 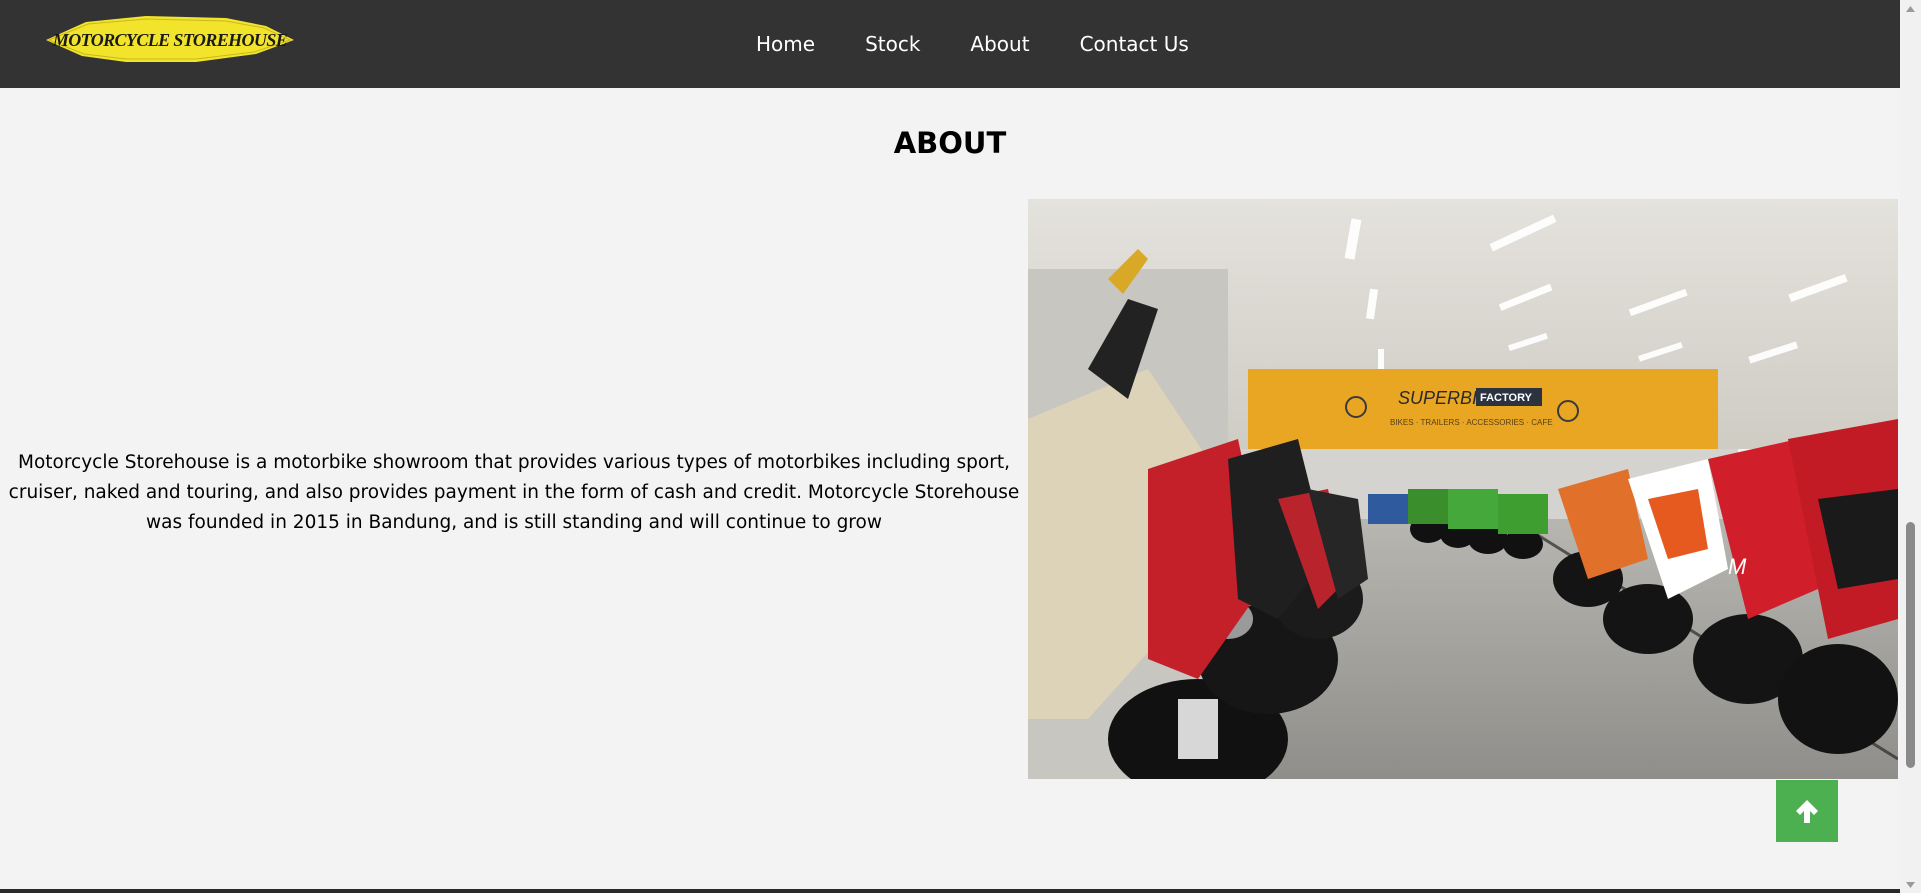 What do you see at coordinates (1506, 398) in the screenshot?
I see `sign-factory-text: FACTORY` at bounding box center [1506, 398].